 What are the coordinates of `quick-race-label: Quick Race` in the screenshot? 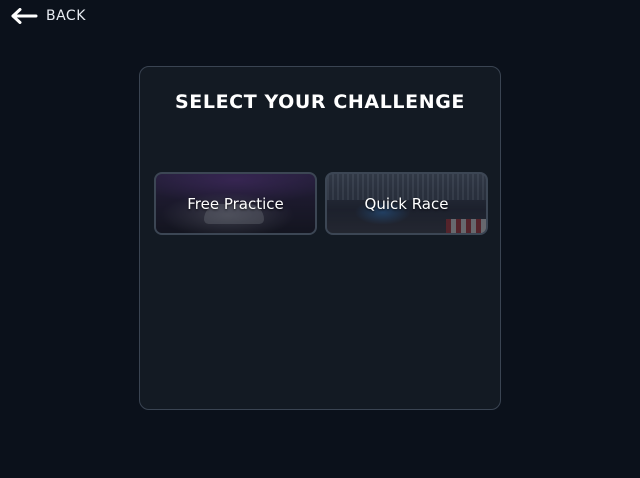 It's located at (406, 203).